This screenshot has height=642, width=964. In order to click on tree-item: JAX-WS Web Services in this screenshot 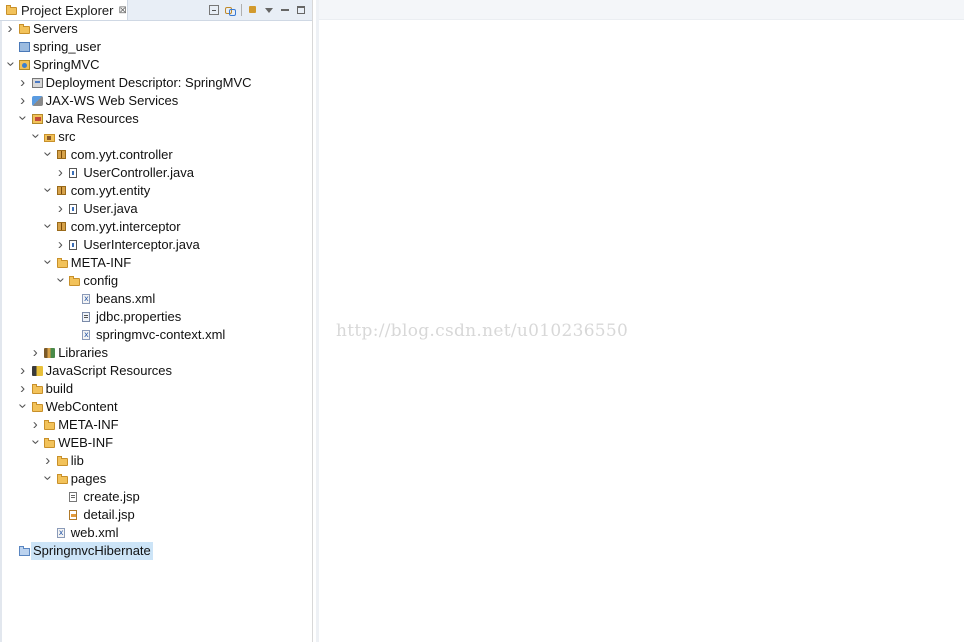, I will do `click(150, 101)`.